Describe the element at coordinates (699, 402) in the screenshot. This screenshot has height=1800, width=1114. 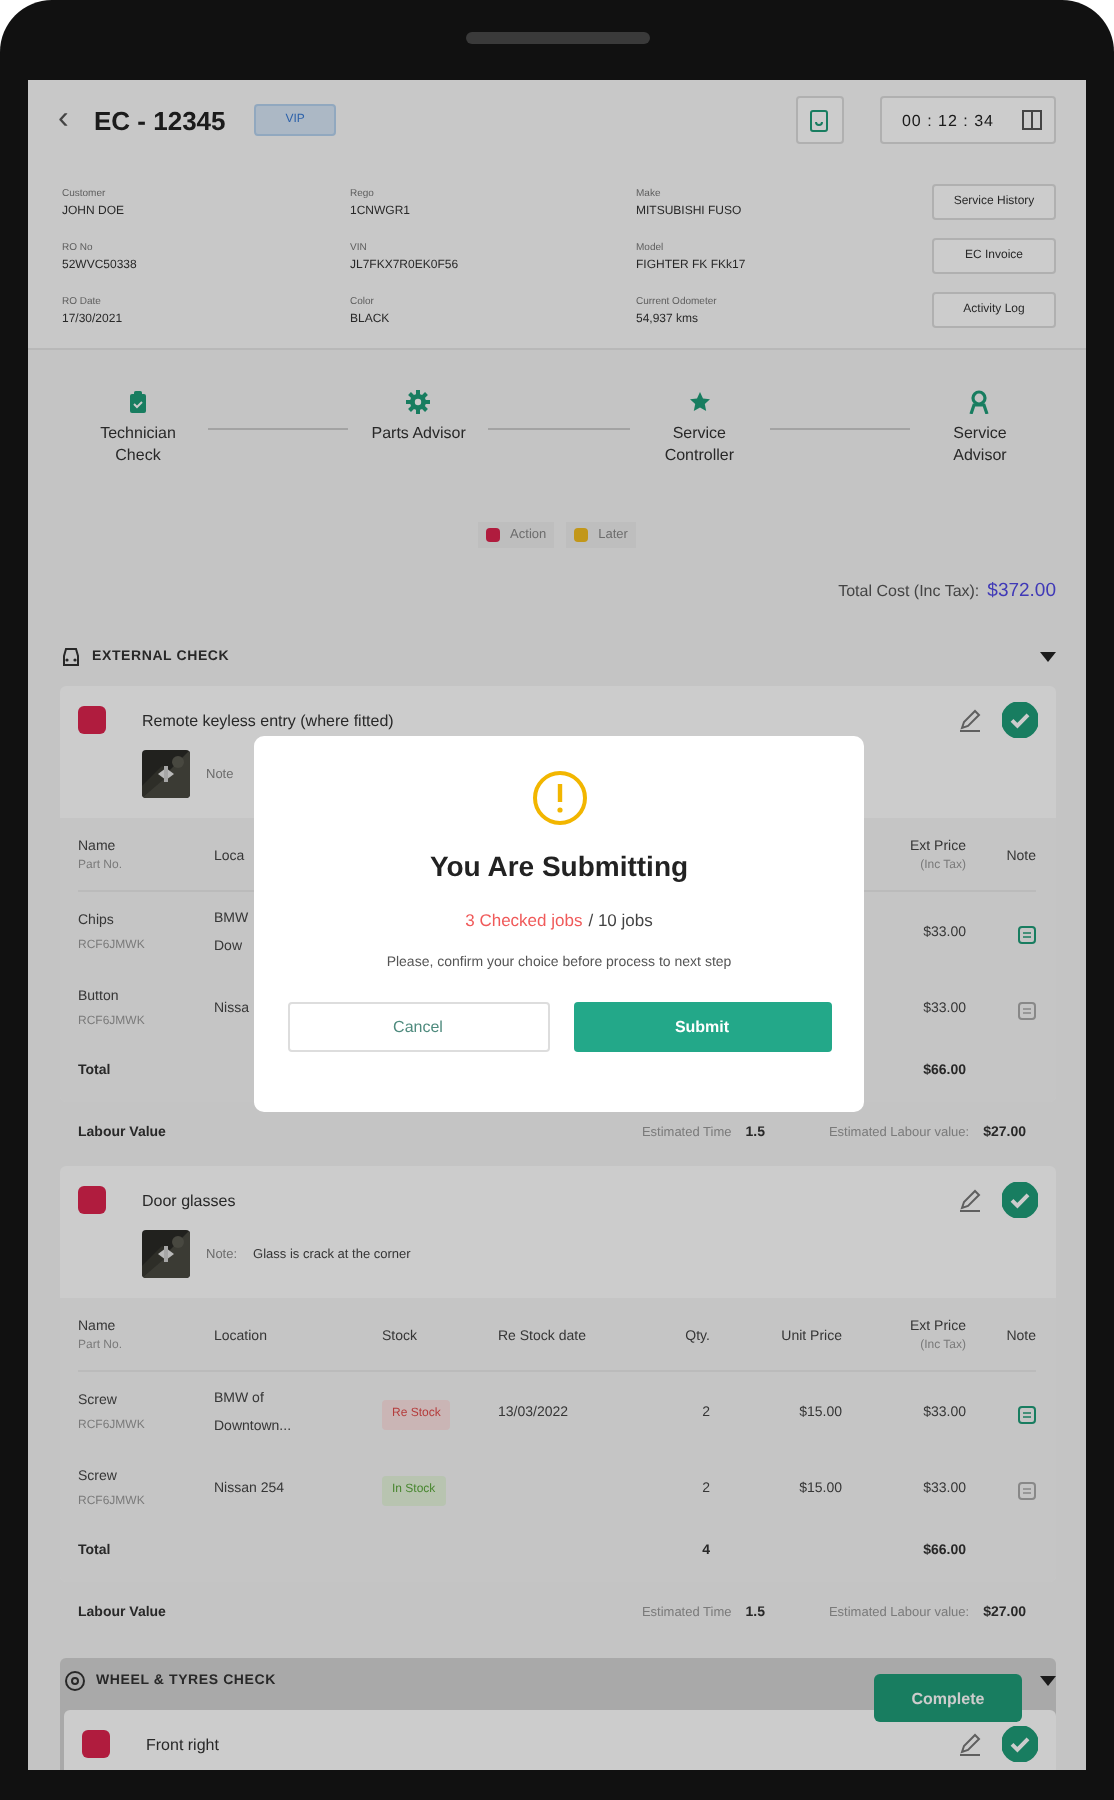
I see `star-icon` at that location.